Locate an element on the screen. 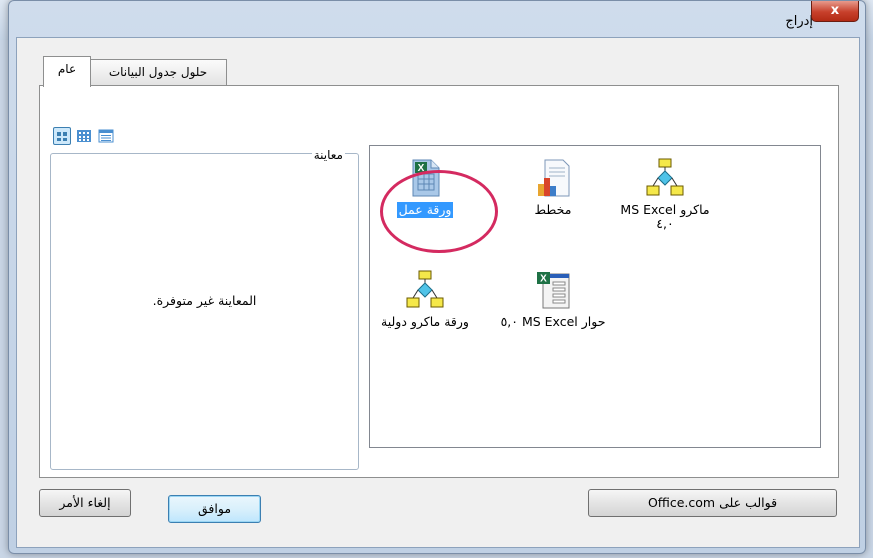 The image size is (873, 558). list-item-macro-ms-excel-4: ماكرو MS Excel ٤,٠ is located at coordinates (665, 195).